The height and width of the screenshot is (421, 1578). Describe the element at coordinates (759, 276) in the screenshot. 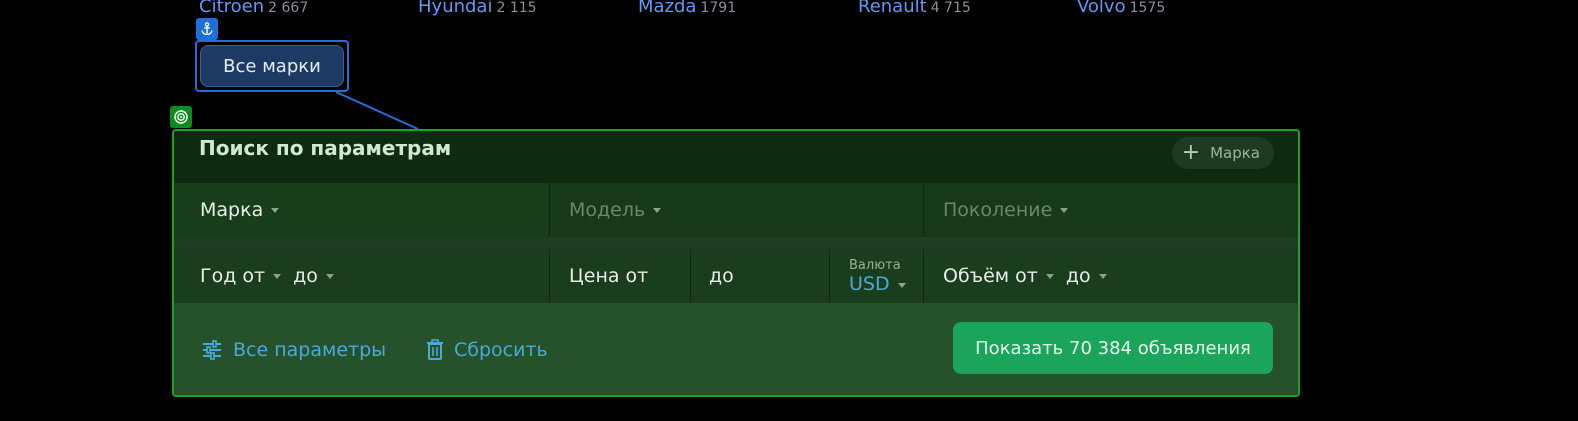

I see `price-to-input: до` at that location.